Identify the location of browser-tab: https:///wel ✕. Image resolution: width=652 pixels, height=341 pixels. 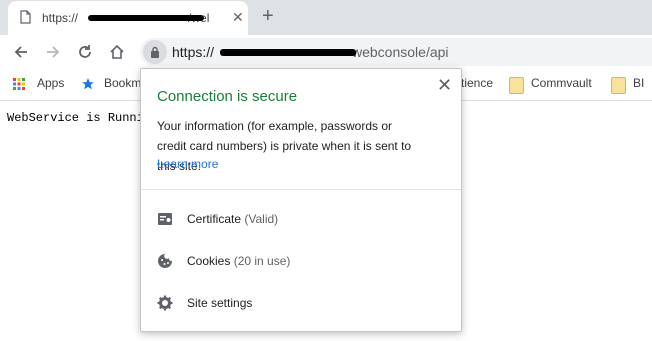
(128, 18).